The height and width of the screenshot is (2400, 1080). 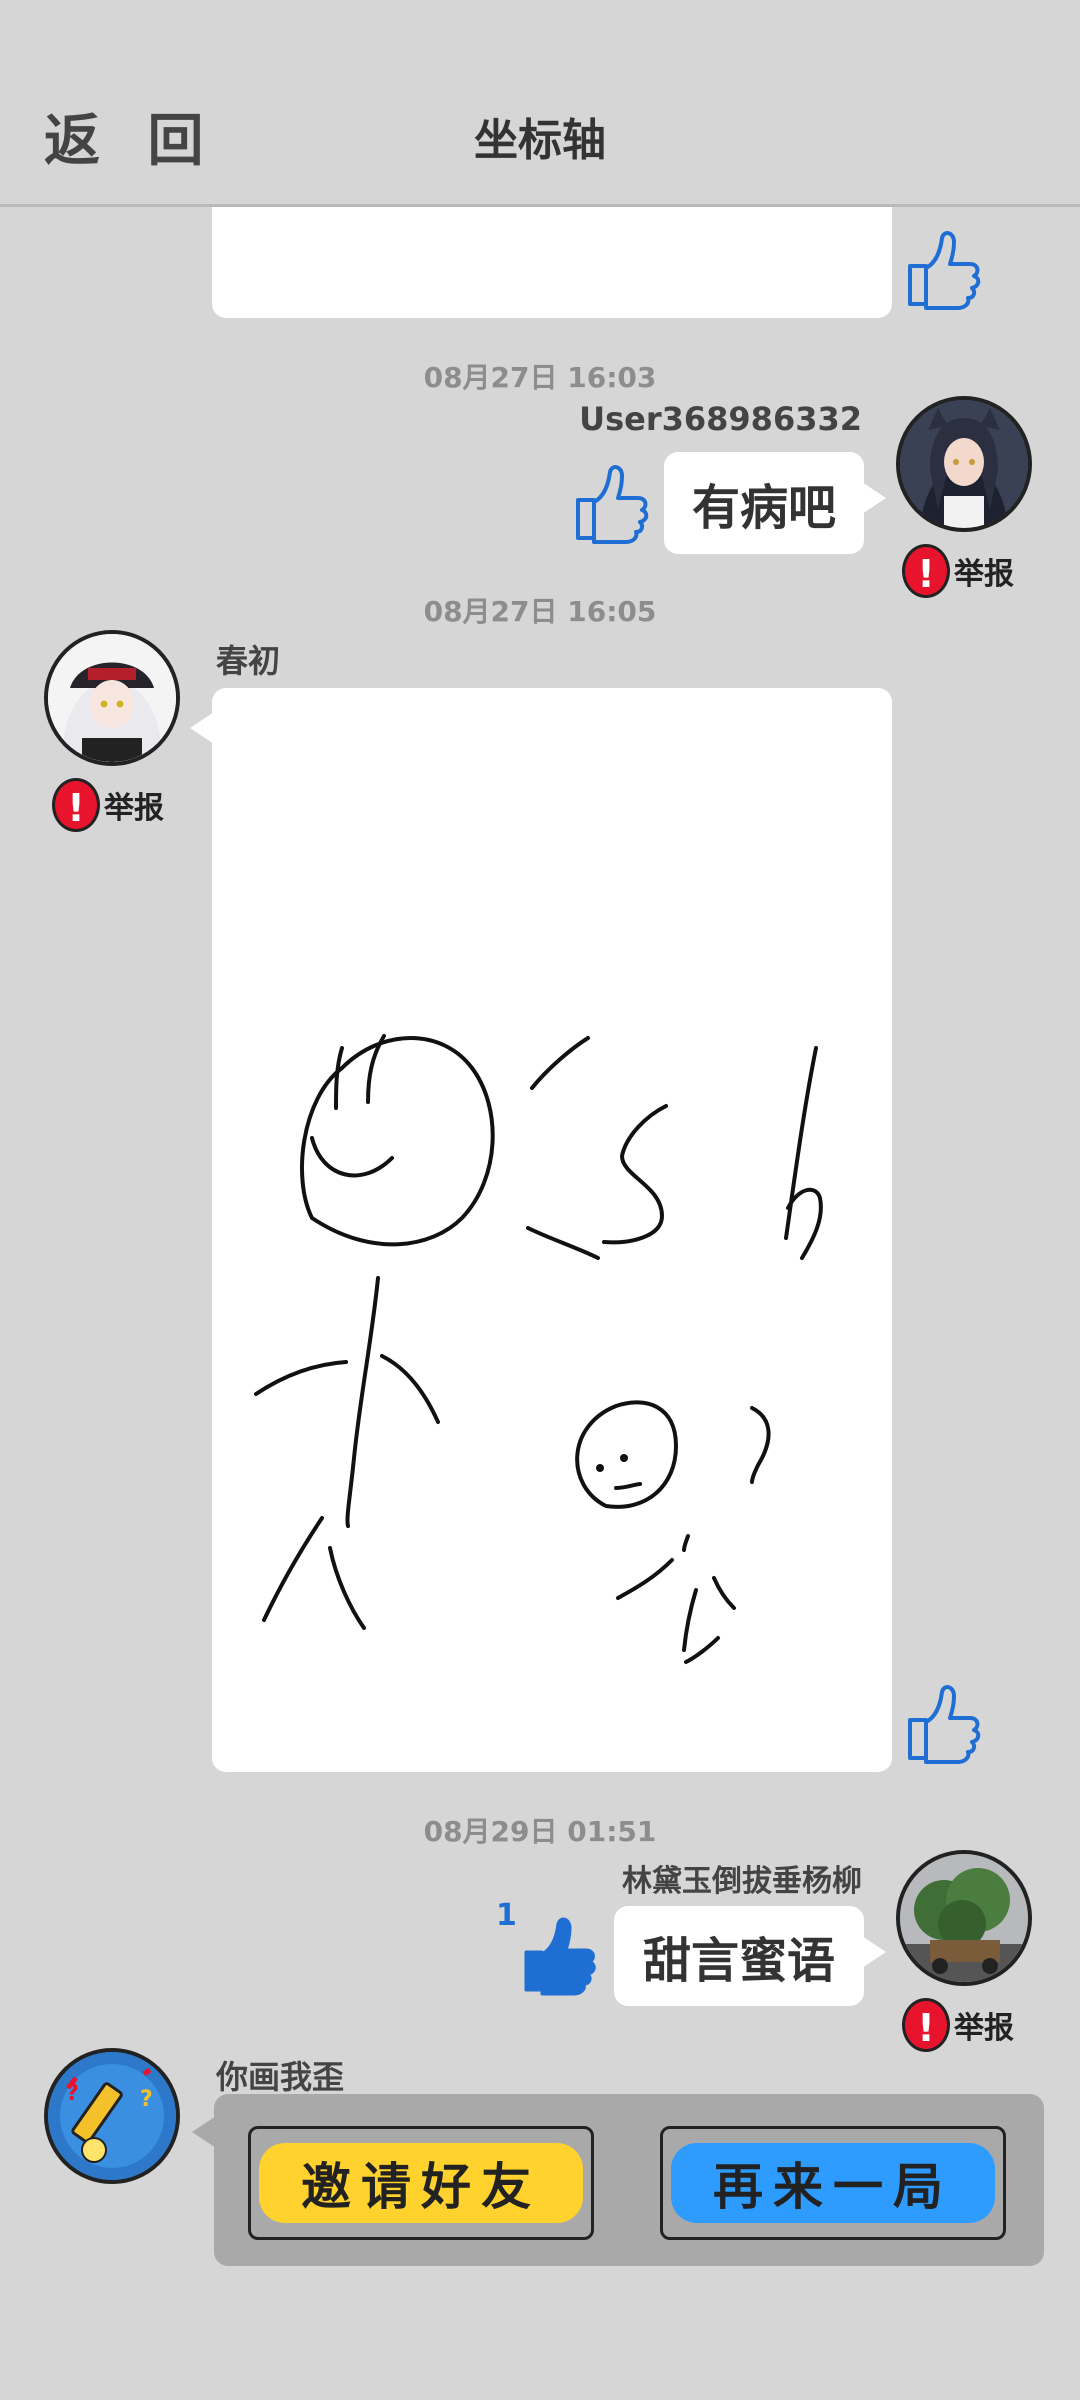 I want to click on timestamp: 08月27日 16:03, so click(x=540, y=377).